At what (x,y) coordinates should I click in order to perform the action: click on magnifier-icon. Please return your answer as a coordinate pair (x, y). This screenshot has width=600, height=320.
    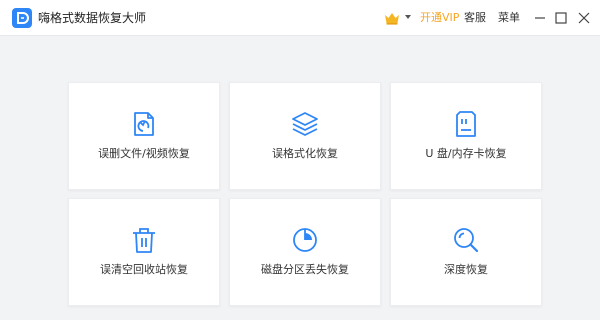
    Looking at the image, I should click on (466, 240).